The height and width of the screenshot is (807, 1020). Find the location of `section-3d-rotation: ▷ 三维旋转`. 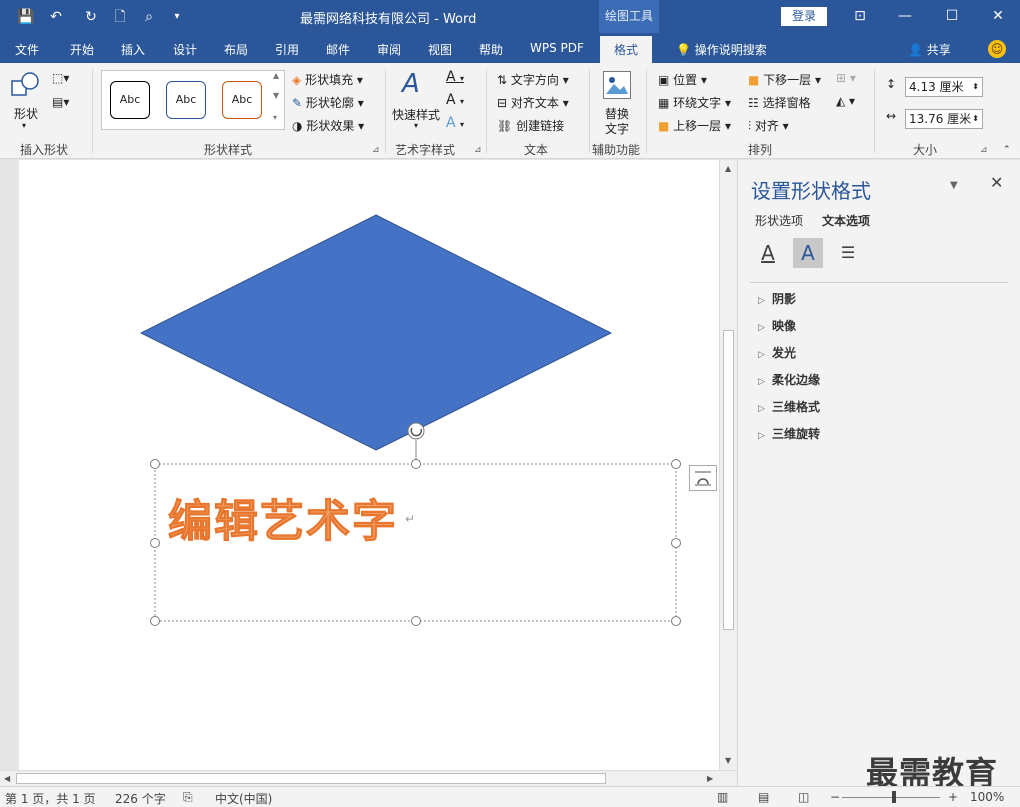

section-3d-rotation: ▷ 三维旋转 is located at coordinates (789, 433).